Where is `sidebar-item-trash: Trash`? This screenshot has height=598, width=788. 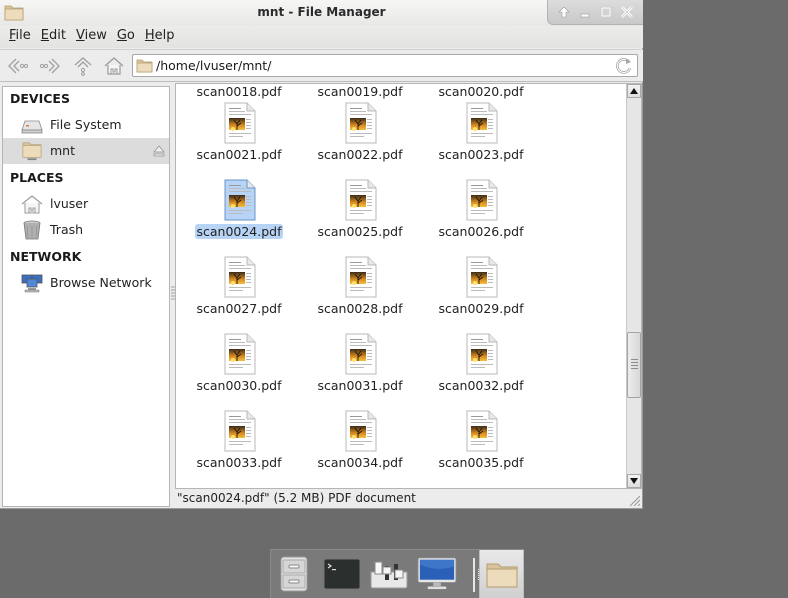 sidebar-item-trash: Trash is located at coordinates (86, 230).